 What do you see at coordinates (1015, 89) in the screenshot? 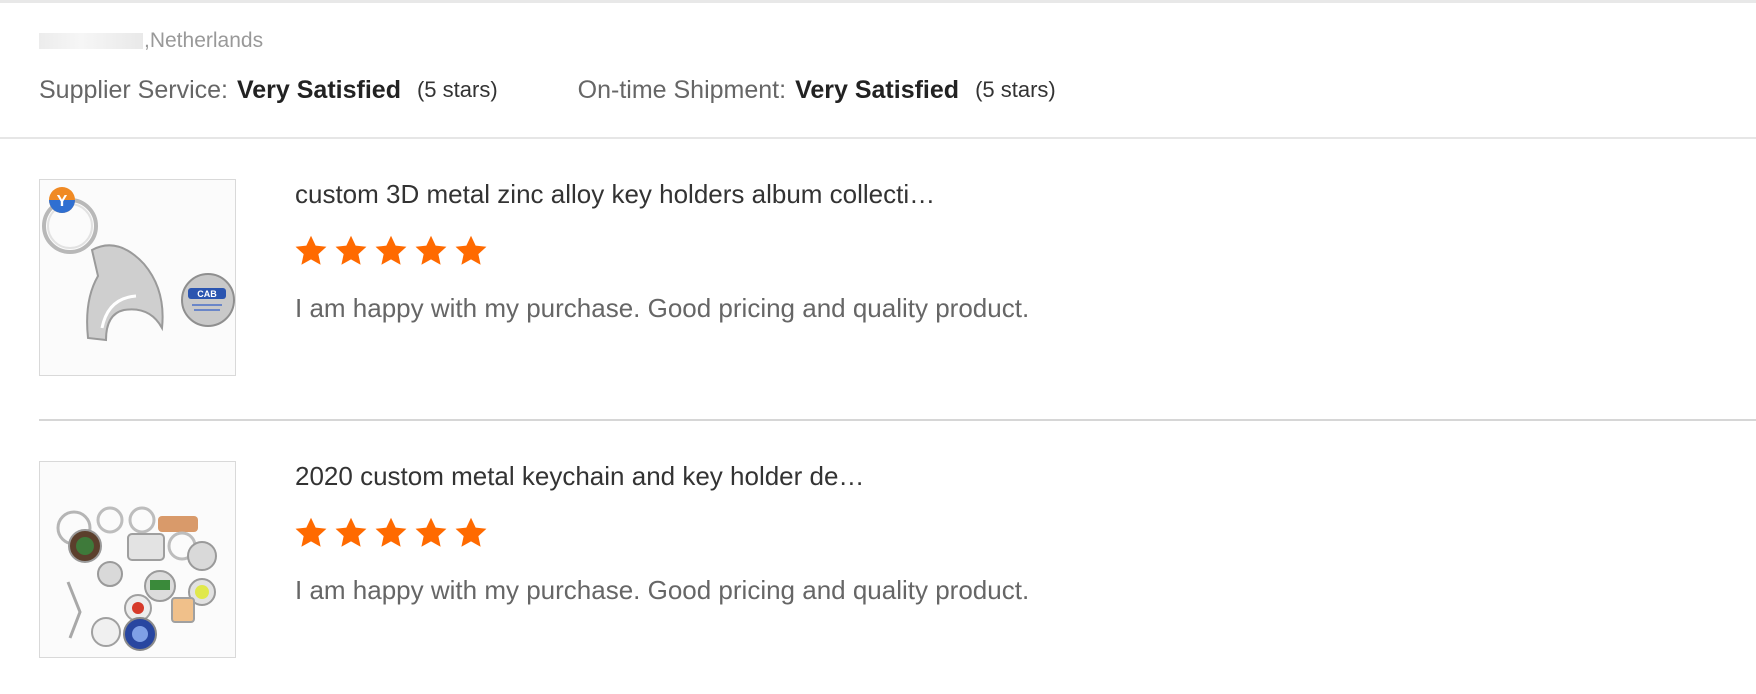
I see `shipment-stars: (5 stars)` at bounding box center [1015, 89].